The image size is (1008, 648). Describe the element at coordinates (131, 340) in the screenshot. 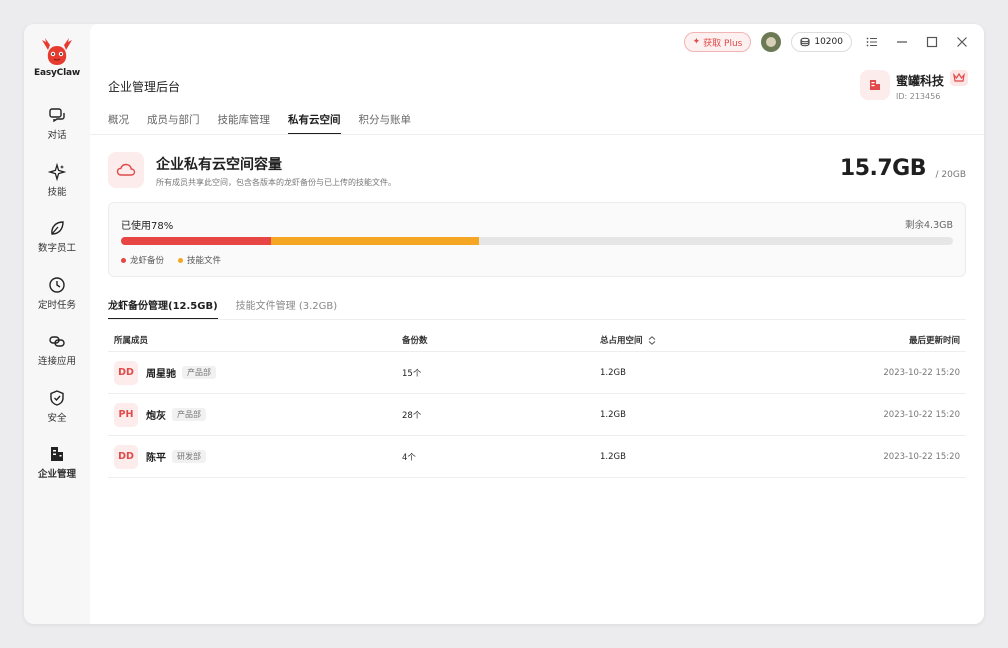

I see `header-member: 所属成员` at that location.